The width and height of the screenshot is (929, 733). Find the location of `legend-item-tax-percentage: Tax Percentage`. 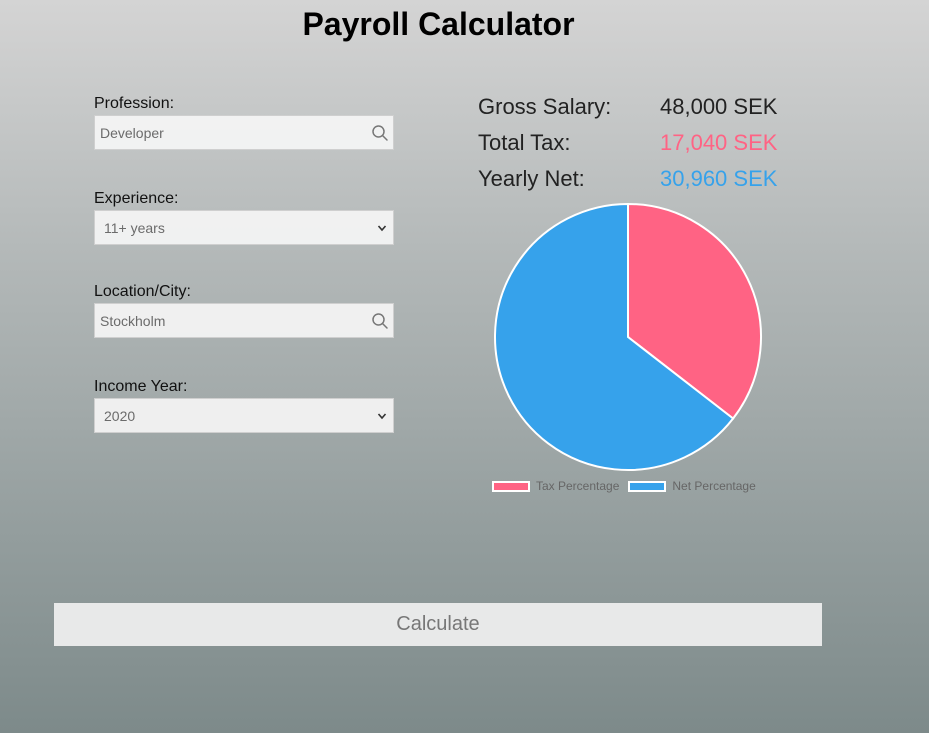

legend-item-tax-percentage: Tax Percentage is located at coordinates (555, 486).